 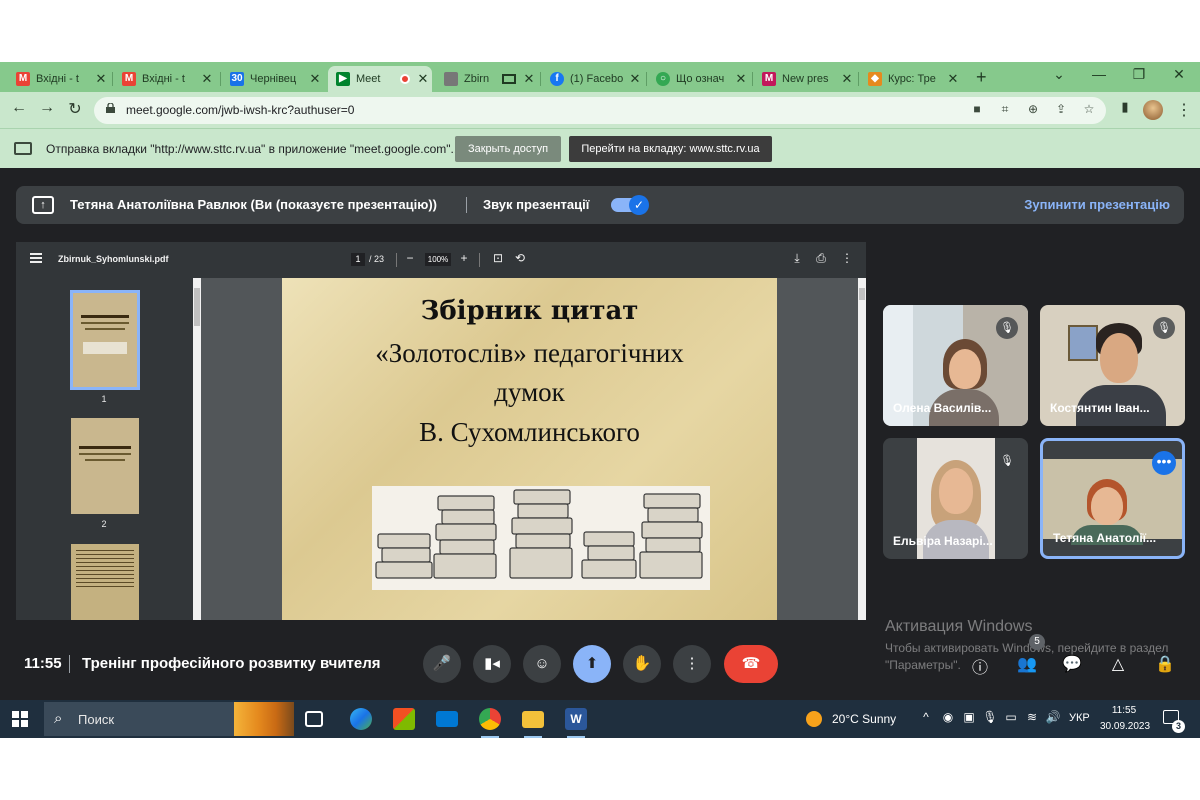 What do you see at coordinates (1184, 110) in the screenshot?
I see `browser-menu-icon: ⋮` at bounding box center [1184, 110].